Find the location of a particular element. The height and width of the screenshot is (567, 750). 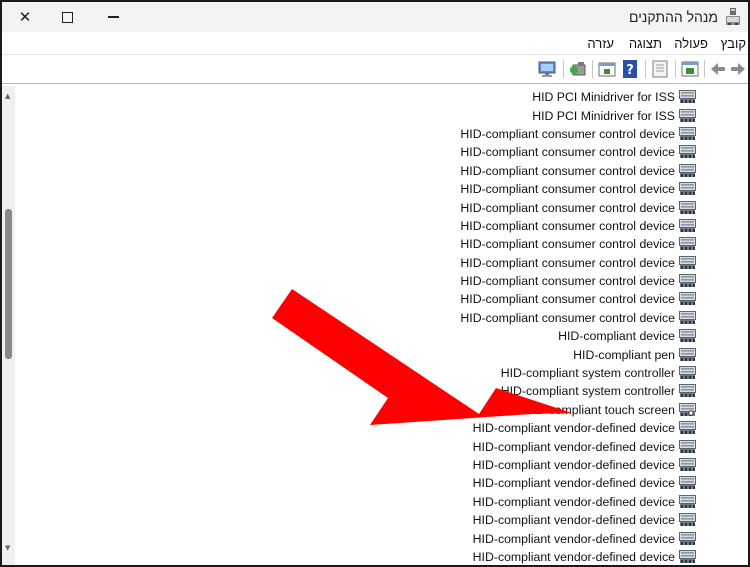

forward-arrow-icon is located at coordinates (738, 69).